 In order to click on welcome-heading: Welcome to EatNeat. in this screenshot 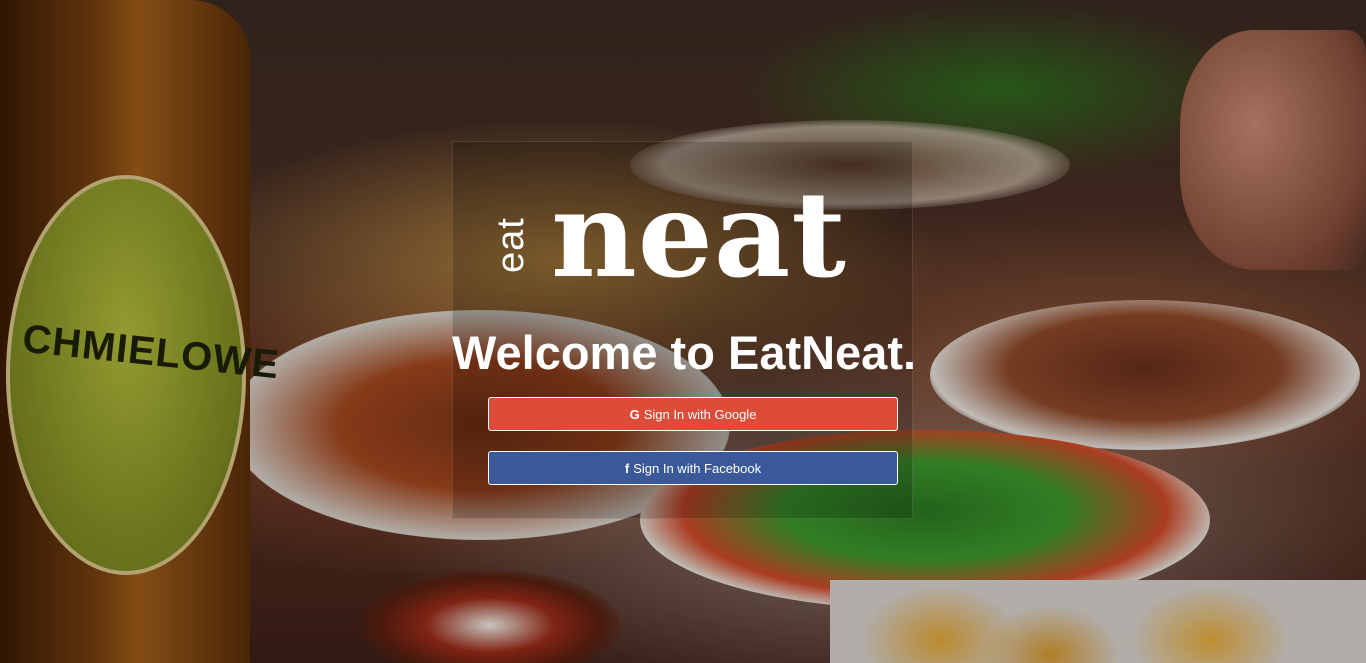, I will do `click(684, 352)`.